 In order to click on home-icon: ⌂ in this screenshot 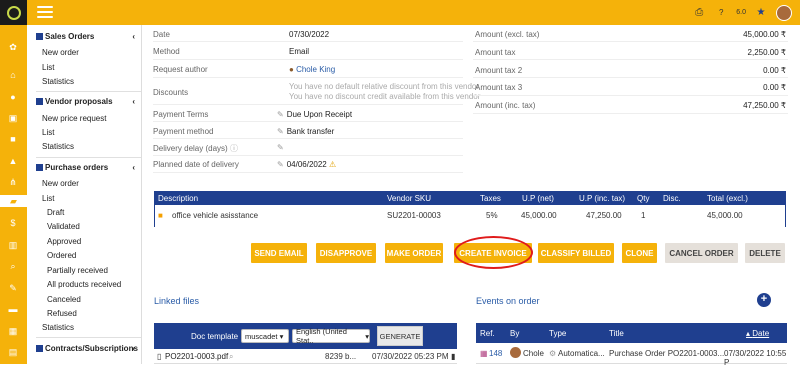, I will do `click(13, 75)`.